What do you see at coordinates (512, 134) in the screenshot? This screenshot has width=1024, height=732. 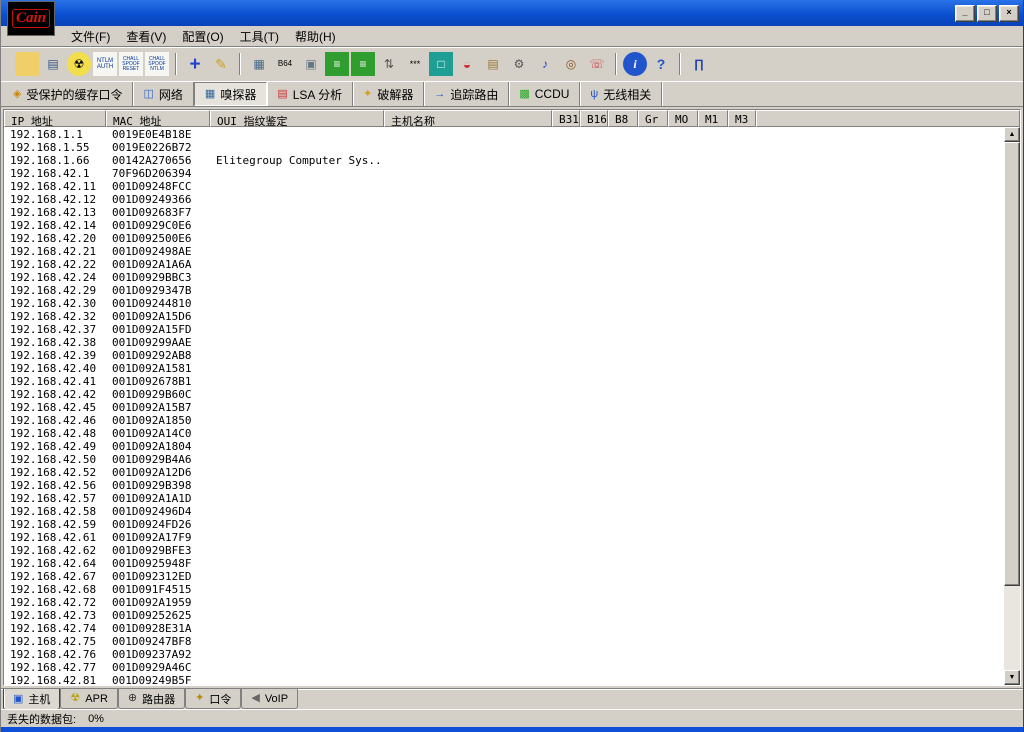 I see `table-row: 192.168.1.1 0019E0E4B18E` at bounding box center [512, 134].